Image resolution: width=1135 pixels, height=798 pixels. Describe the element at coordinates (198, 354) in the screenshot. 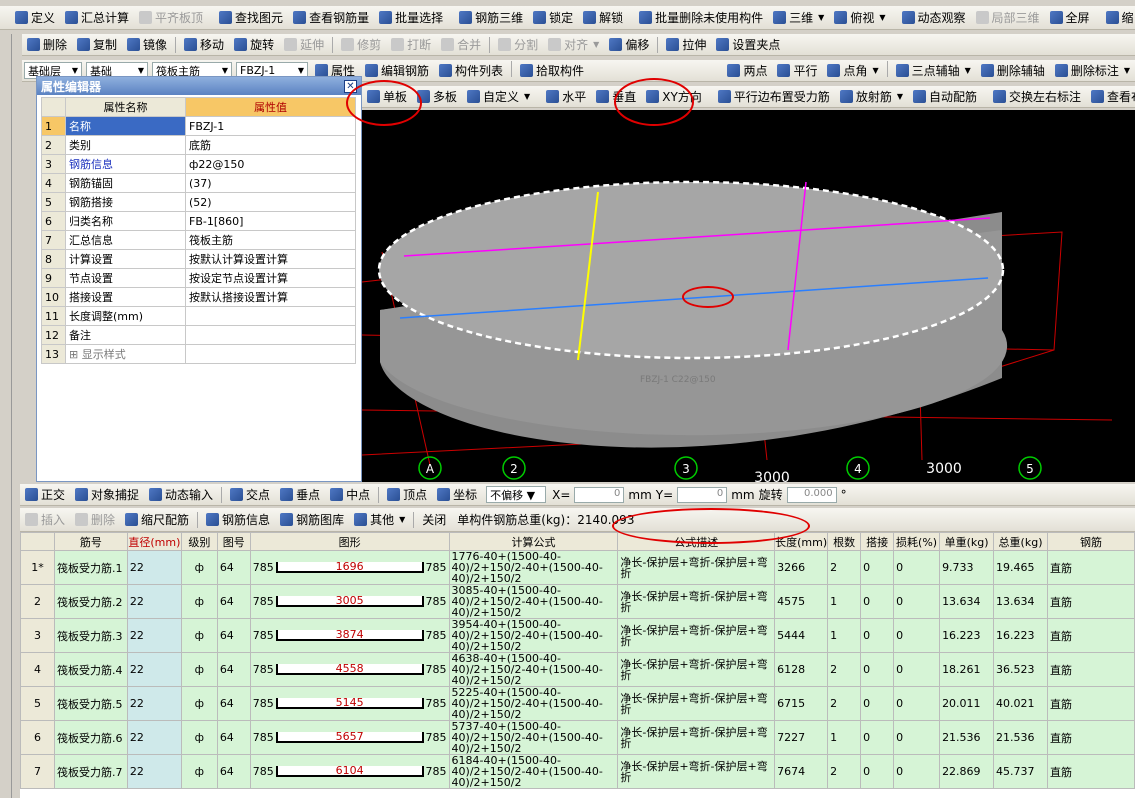

I see `property-row: 13 ⊞ 显示样式` at that location.